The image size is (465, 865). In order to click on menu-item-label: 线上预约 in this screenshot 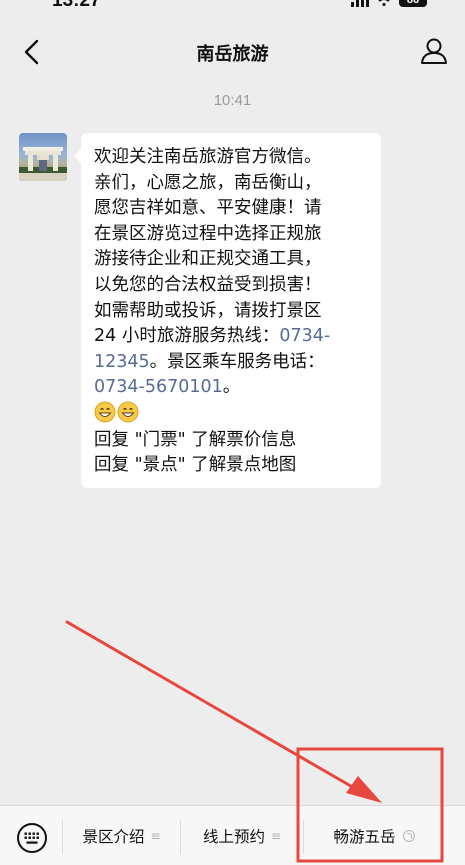, I will do `click(233, 837)`.